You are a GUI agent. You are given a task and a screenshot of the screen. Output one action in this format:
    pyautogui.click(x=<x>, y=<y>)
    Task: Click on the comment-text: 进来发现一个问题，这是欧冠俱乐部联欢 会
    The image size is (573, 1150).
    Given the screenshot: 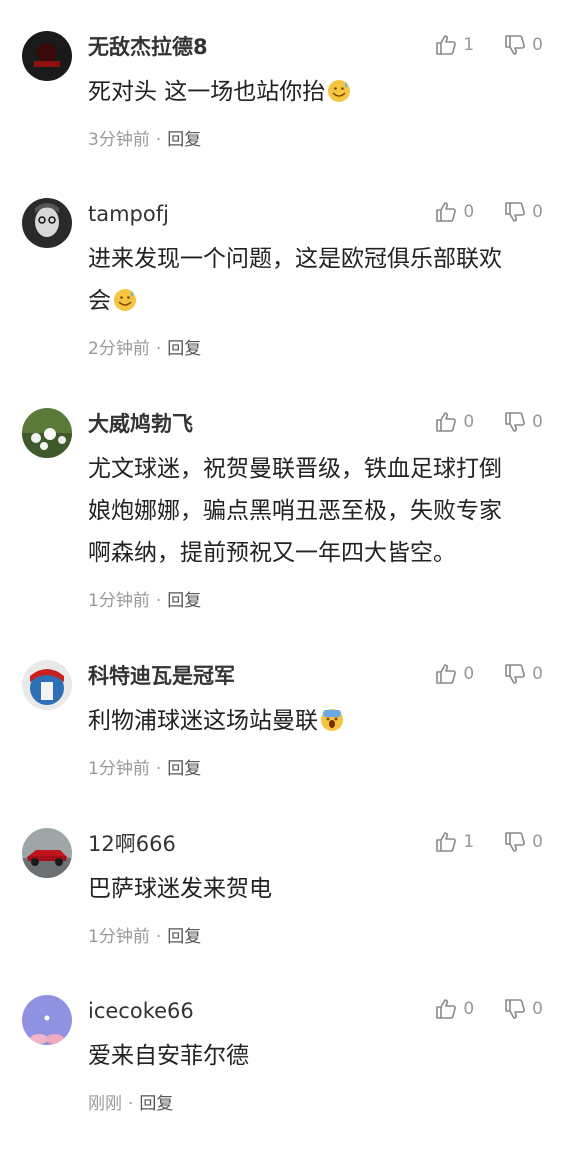 What is the action you would take?
    pyautogui.click(x=295, y=280)
    